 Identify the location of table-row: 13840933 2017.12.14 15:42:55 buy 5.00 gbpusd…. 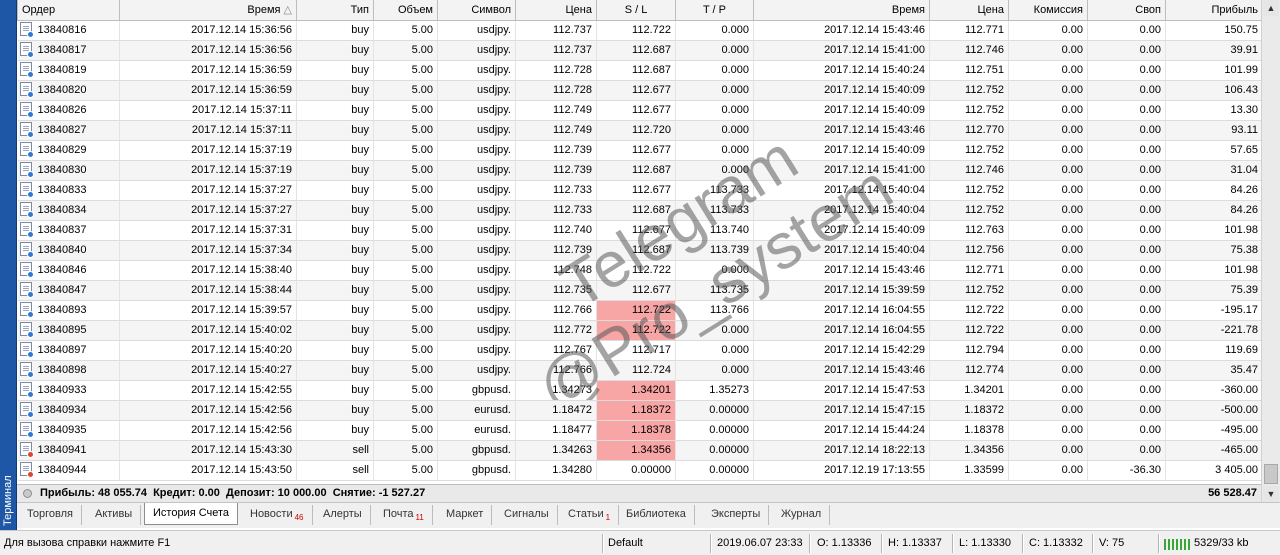
(639, 390).